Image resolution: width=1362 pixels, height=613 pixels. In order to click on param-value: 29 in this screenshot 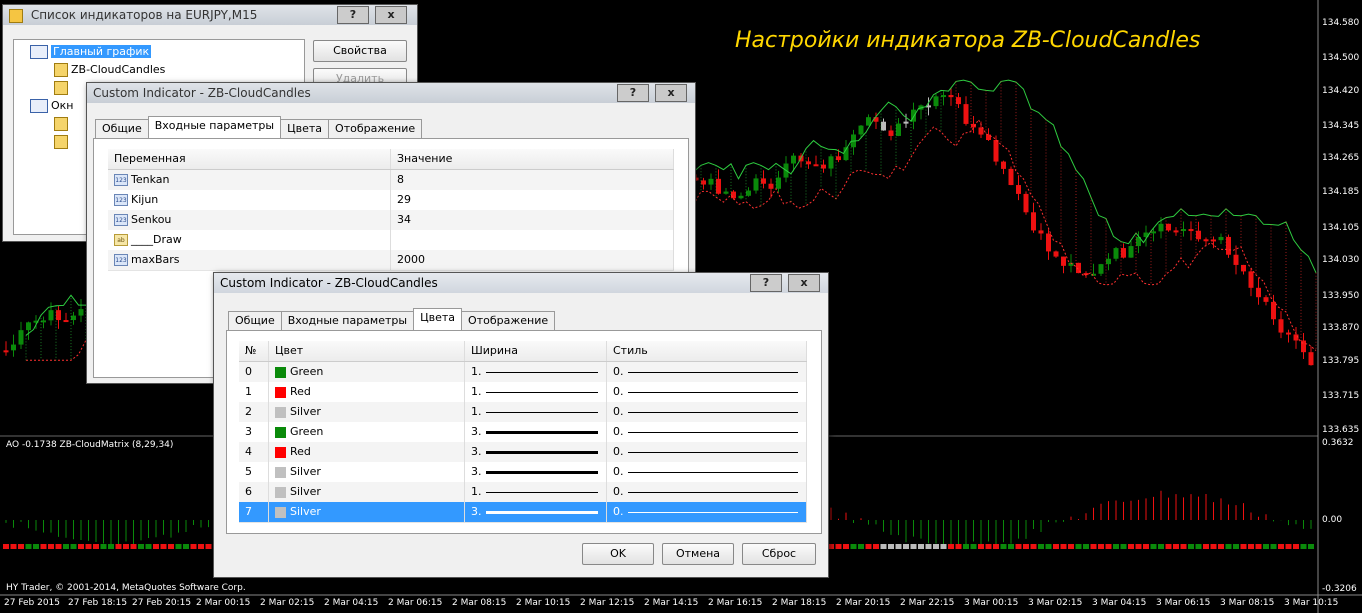, I will do `click(532, 200)`.